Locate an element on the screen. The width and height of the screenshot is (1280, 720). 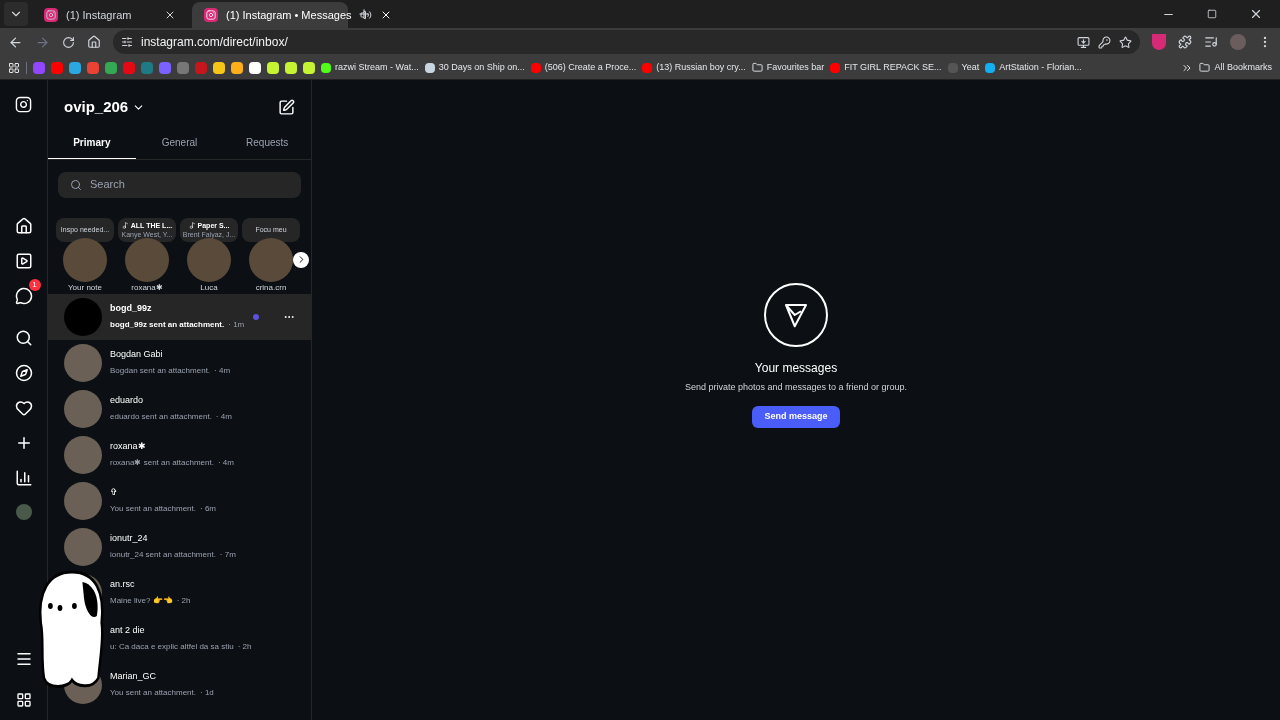
conversation-row: ✞ You sent an attachment. · 6m is located at coordinates (179, 500).